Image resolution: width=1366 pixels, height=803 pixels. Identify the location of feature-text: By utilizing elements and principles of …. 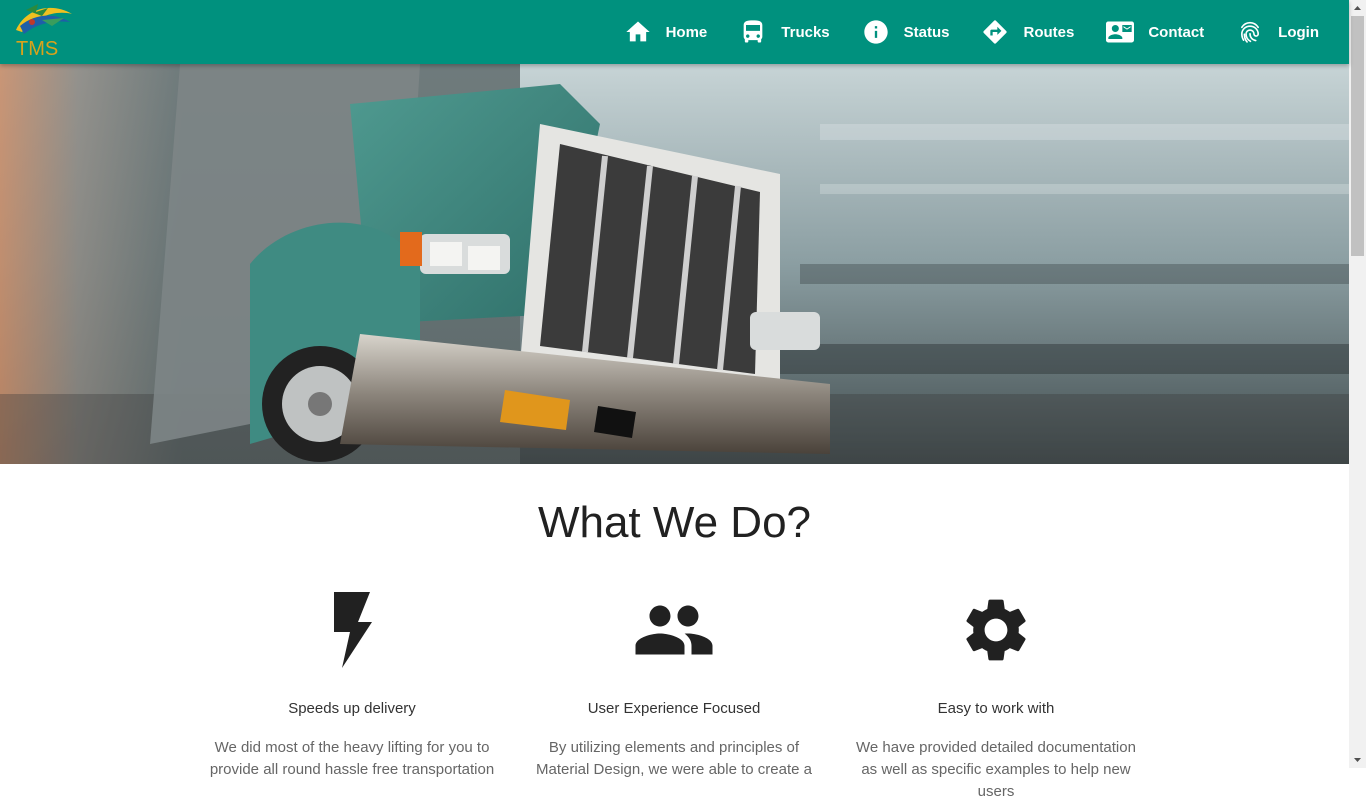
(674, 758).